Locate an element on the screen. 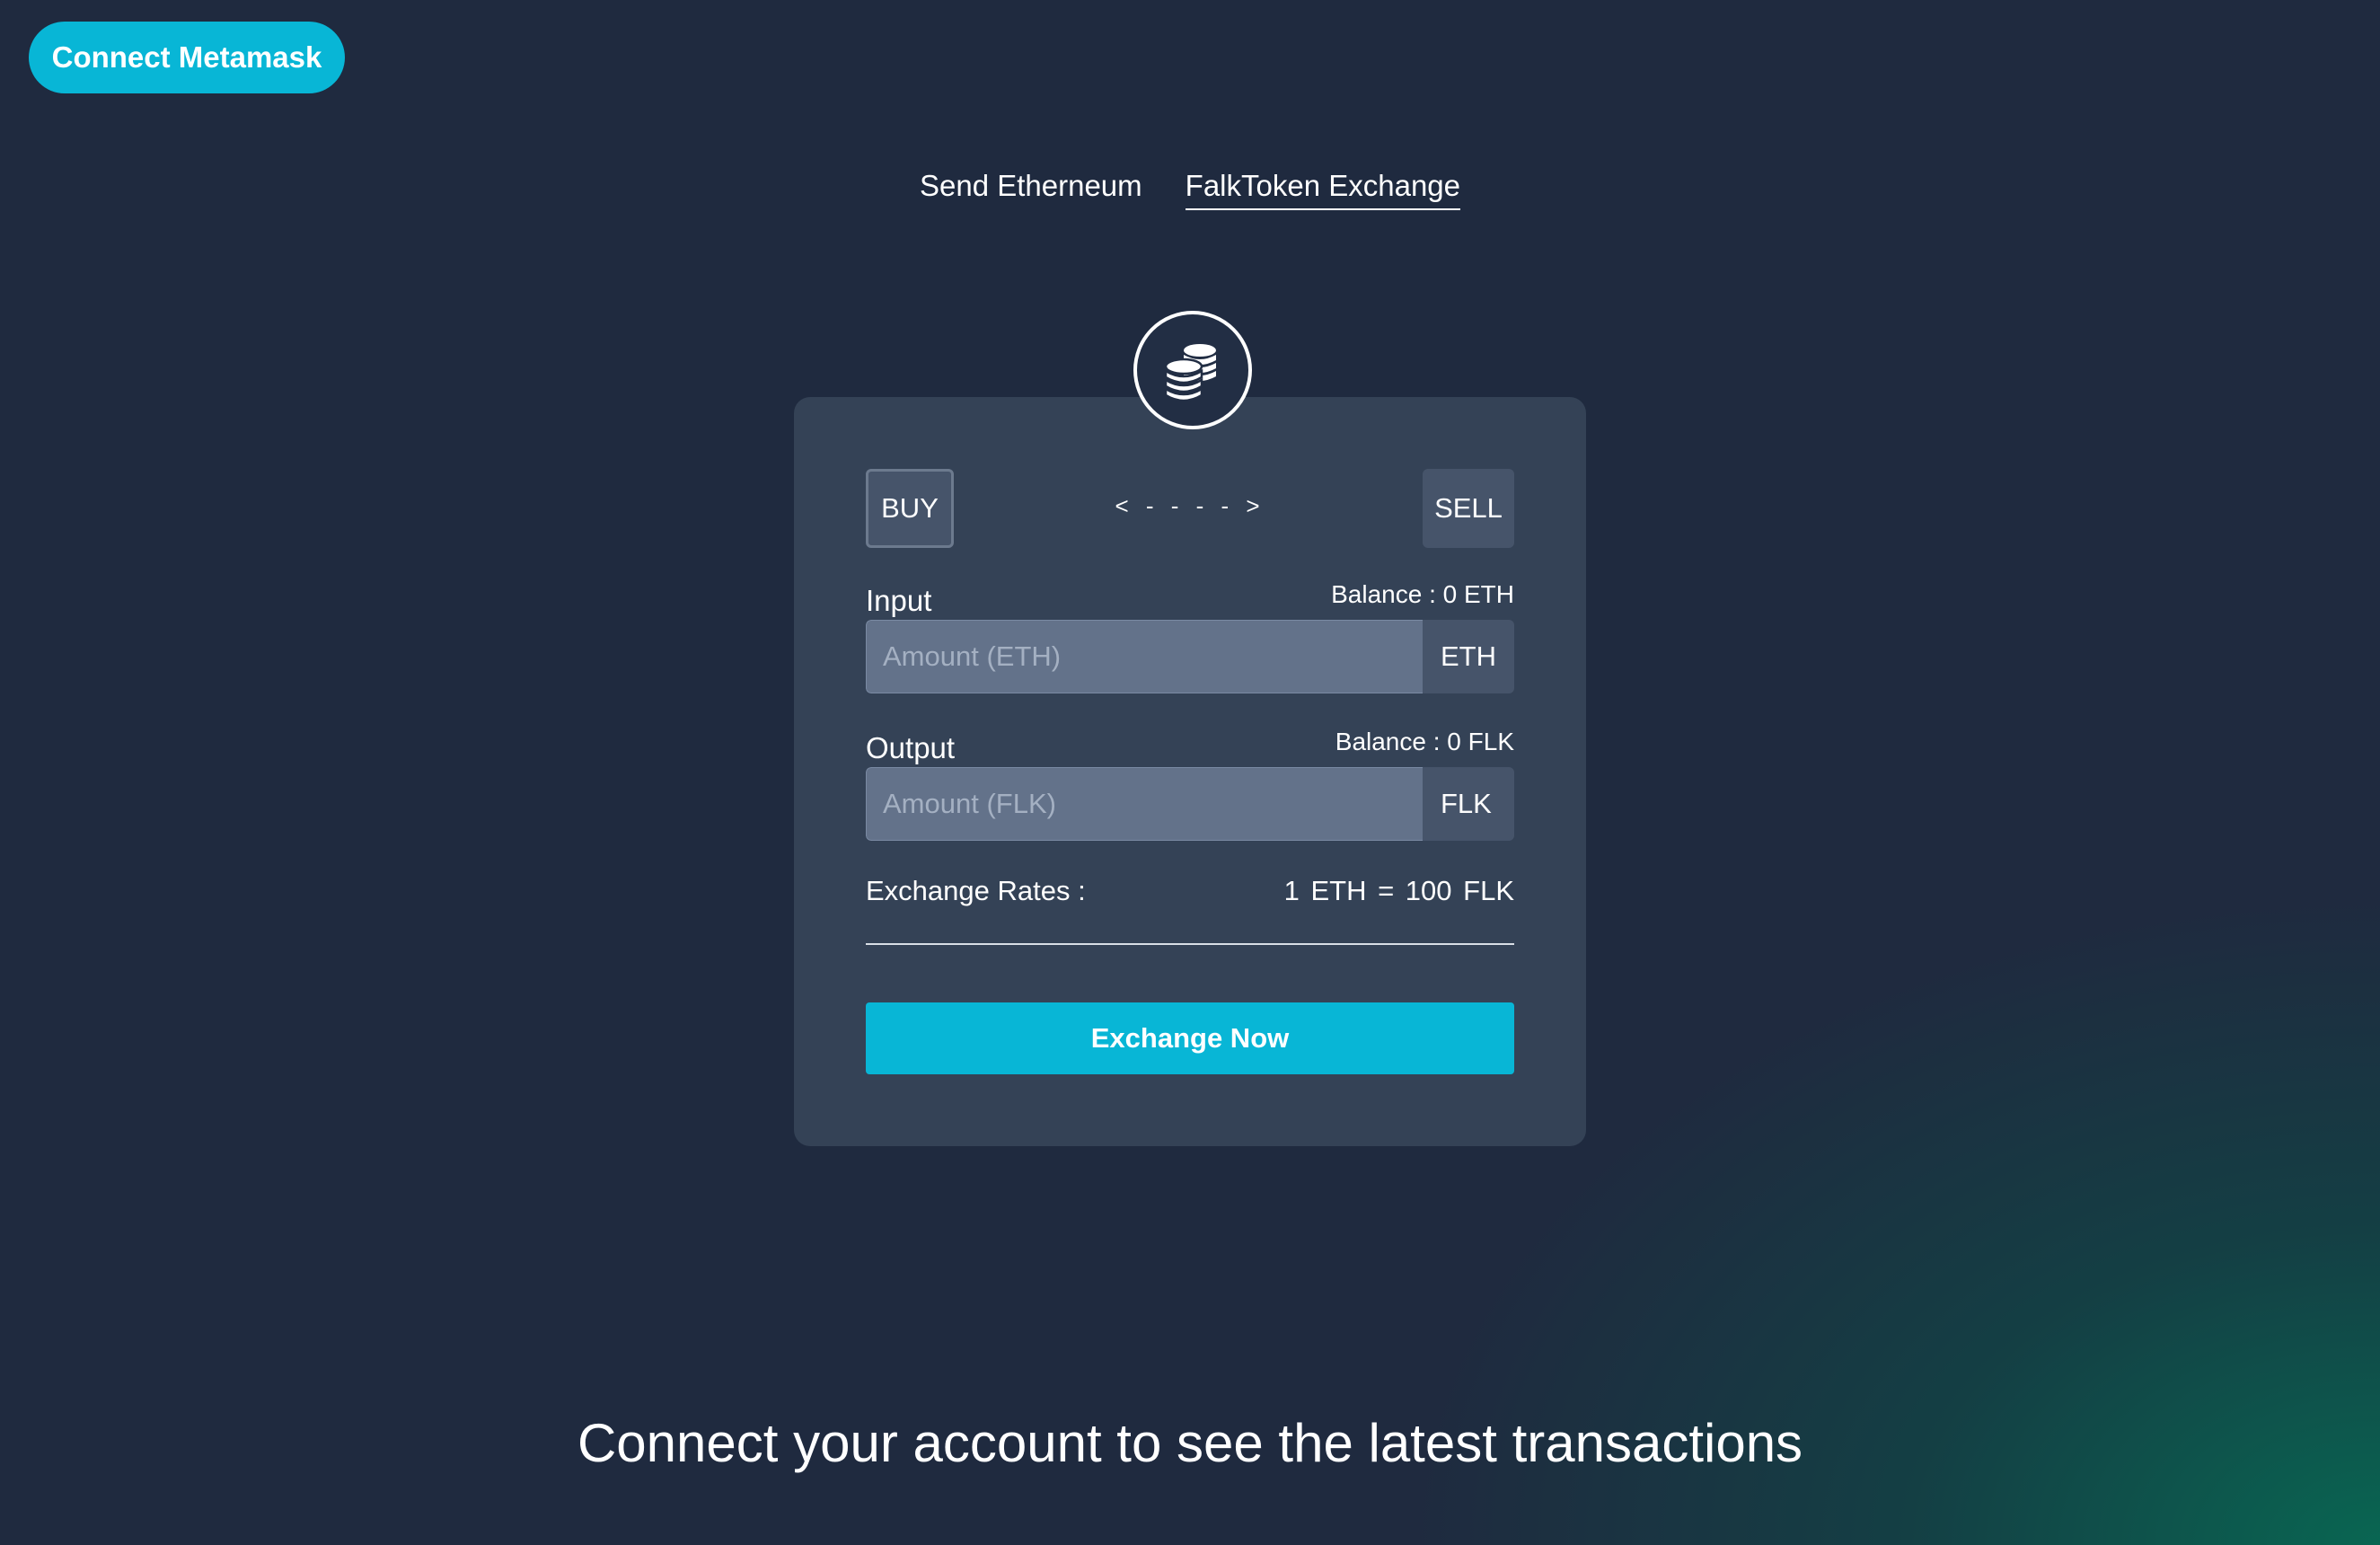 The image size is (2380, 1545). divider-wrap is located at coordinates (1190, 944).